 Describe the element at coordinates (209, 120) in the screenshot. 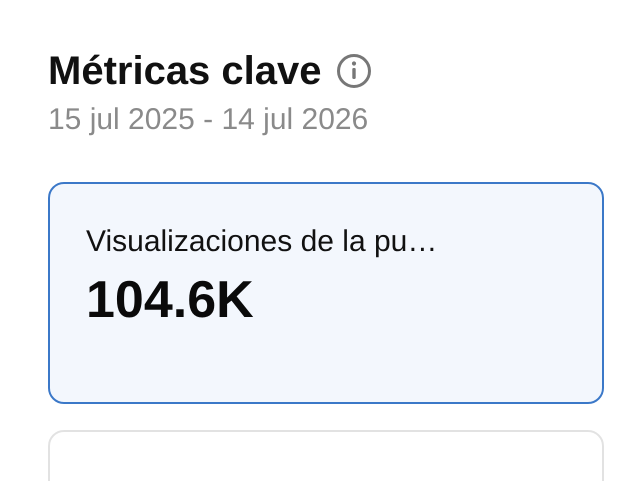

I see `date-range: 15 jul 2025 - 14 jul 2026` at that location.